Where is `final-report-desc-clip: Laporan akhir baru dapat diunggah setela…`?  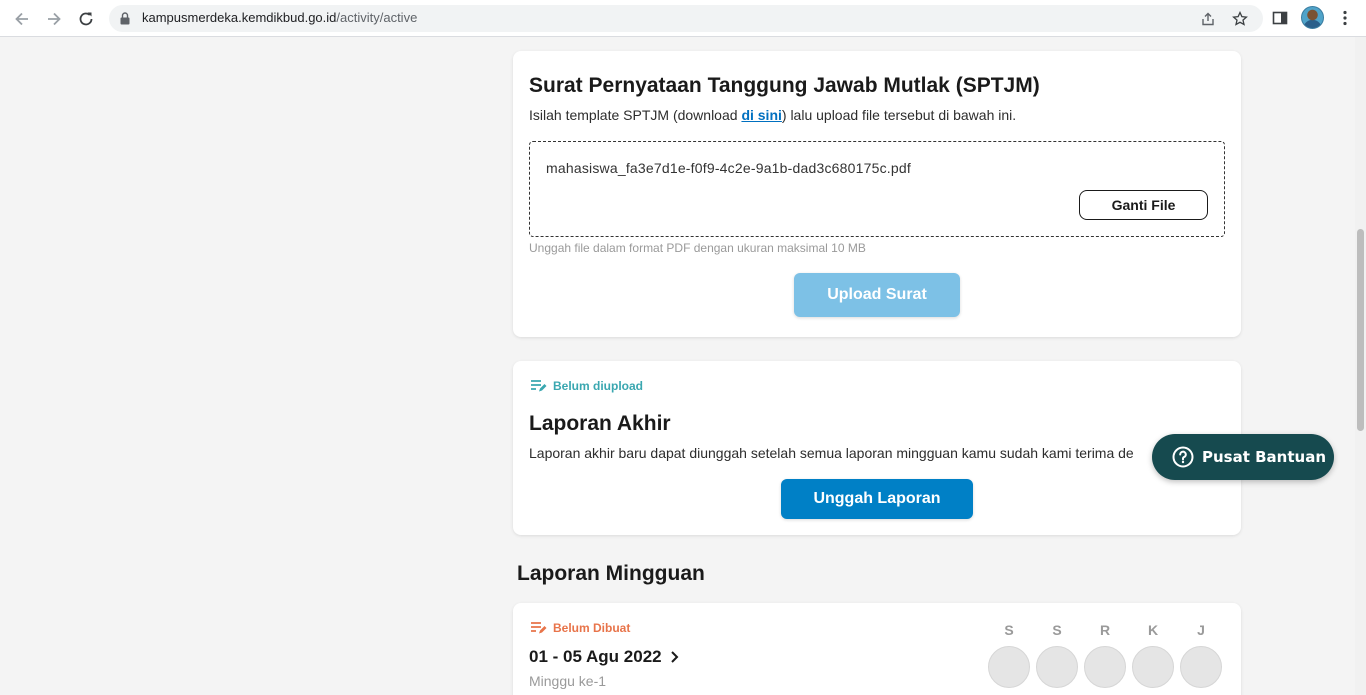
final-report-desc-clip: Laporan akhir baru dapat diunggah setela… is located at coordinates (845, 453).